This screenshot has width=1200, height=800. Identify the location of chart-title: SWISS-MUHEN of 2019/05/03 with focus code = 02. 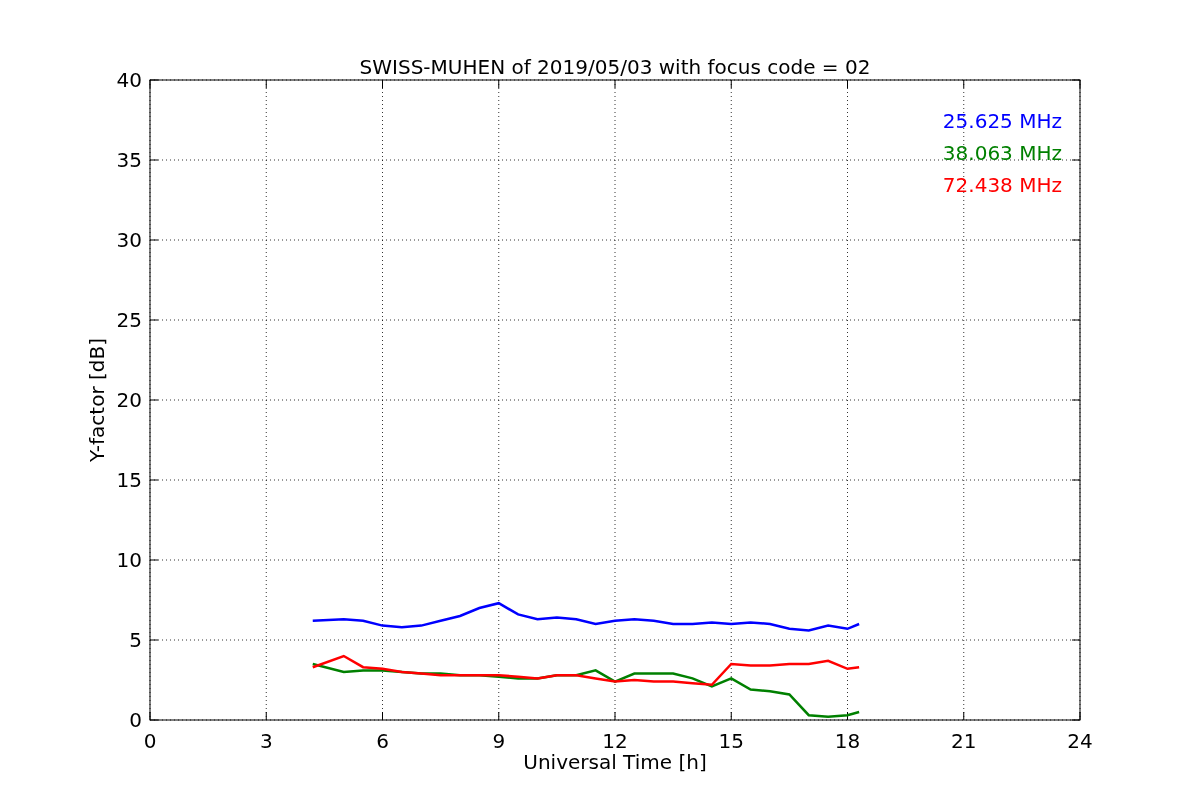
(615, 67).